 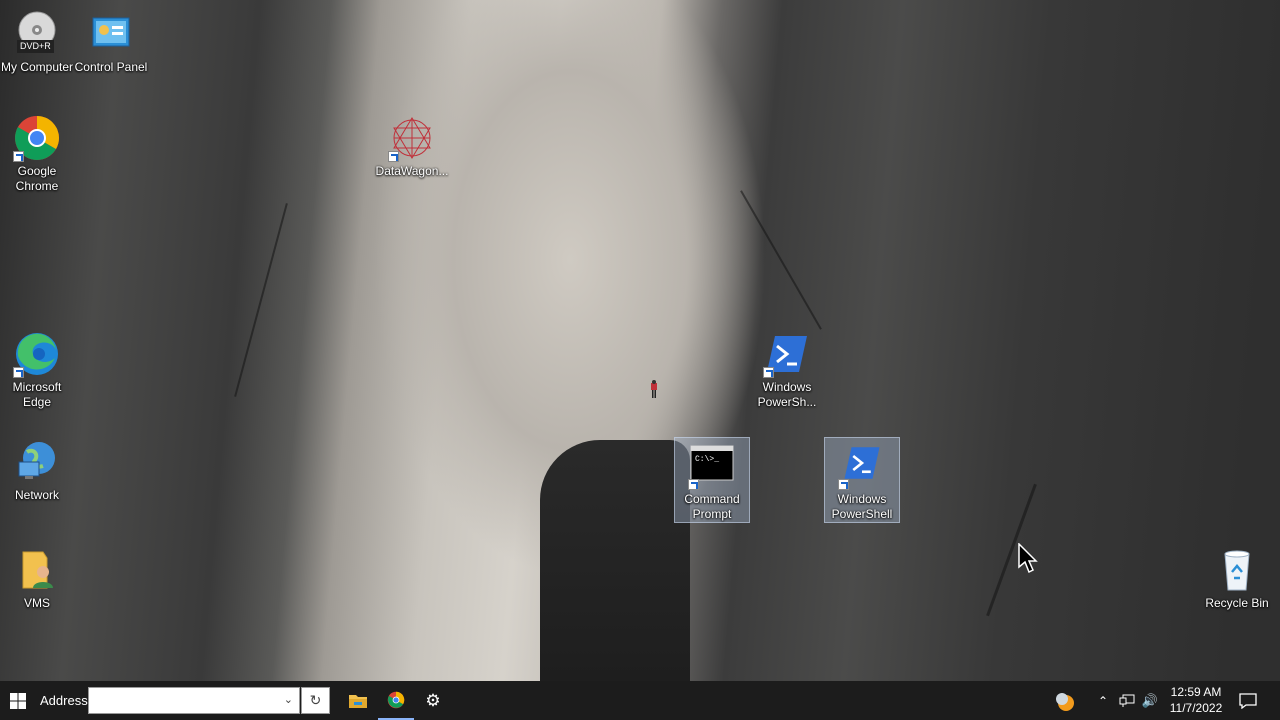 I want to click on network-globe-icon, so click(x=37, y=462).